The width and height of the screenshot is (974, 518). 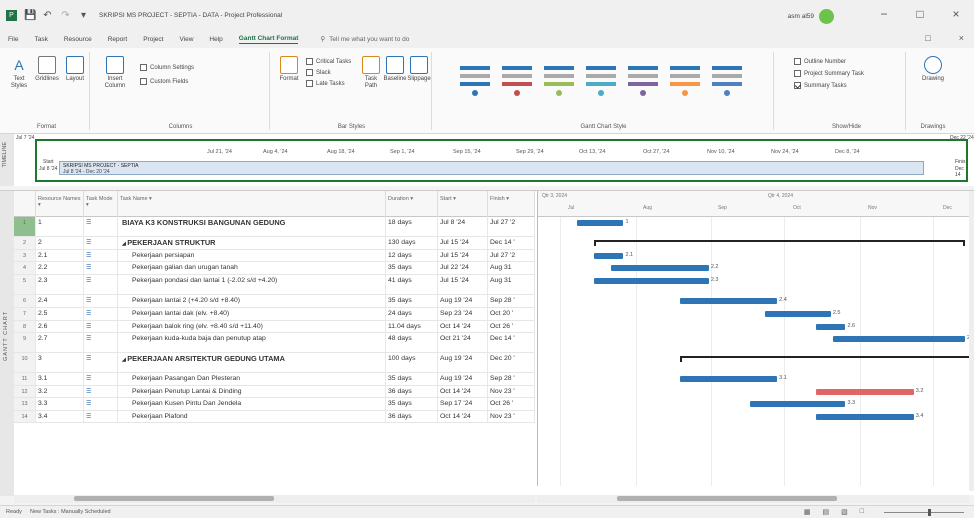 What do you see at coordinates (25, 391) in the screenshot?
I see `row-id-cell: 12` at bounding box center [25, 391].